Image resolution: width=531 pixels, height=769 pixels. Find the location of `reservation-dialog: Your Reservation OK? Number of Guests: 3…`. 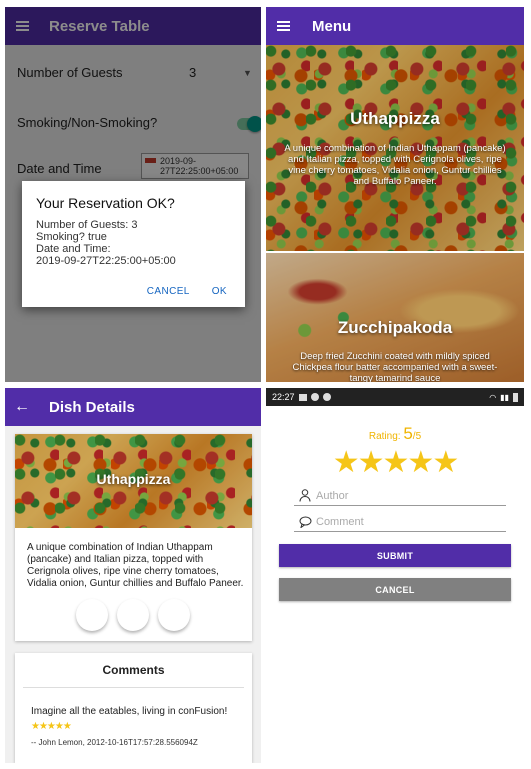

reservation-dialog: Your Reservation OK? Number of Guests: 3… is located at coordinates (133, 244).